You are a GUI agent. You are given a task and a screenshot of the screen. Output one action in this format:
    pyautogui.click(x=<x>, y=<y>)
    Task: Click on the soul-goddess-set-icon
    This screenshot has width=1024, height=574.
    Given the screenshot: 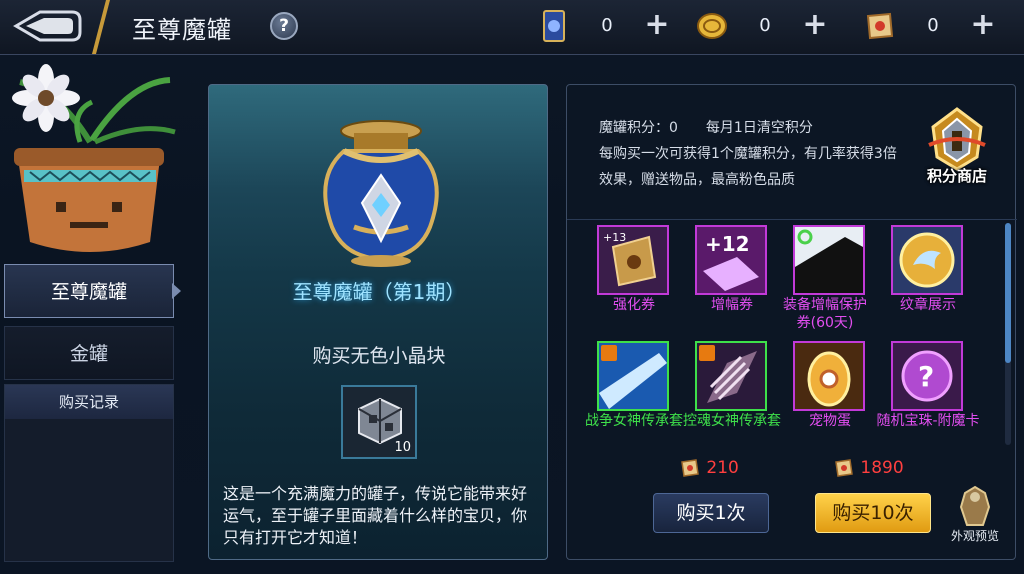 What is the action you would take?
    pyautogui.click(x=731, y=376)
    